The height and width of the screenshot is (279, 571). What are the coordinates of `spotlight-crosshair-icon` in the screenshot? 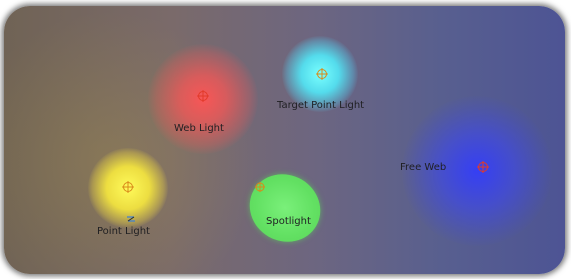 It's located at (260, 187).